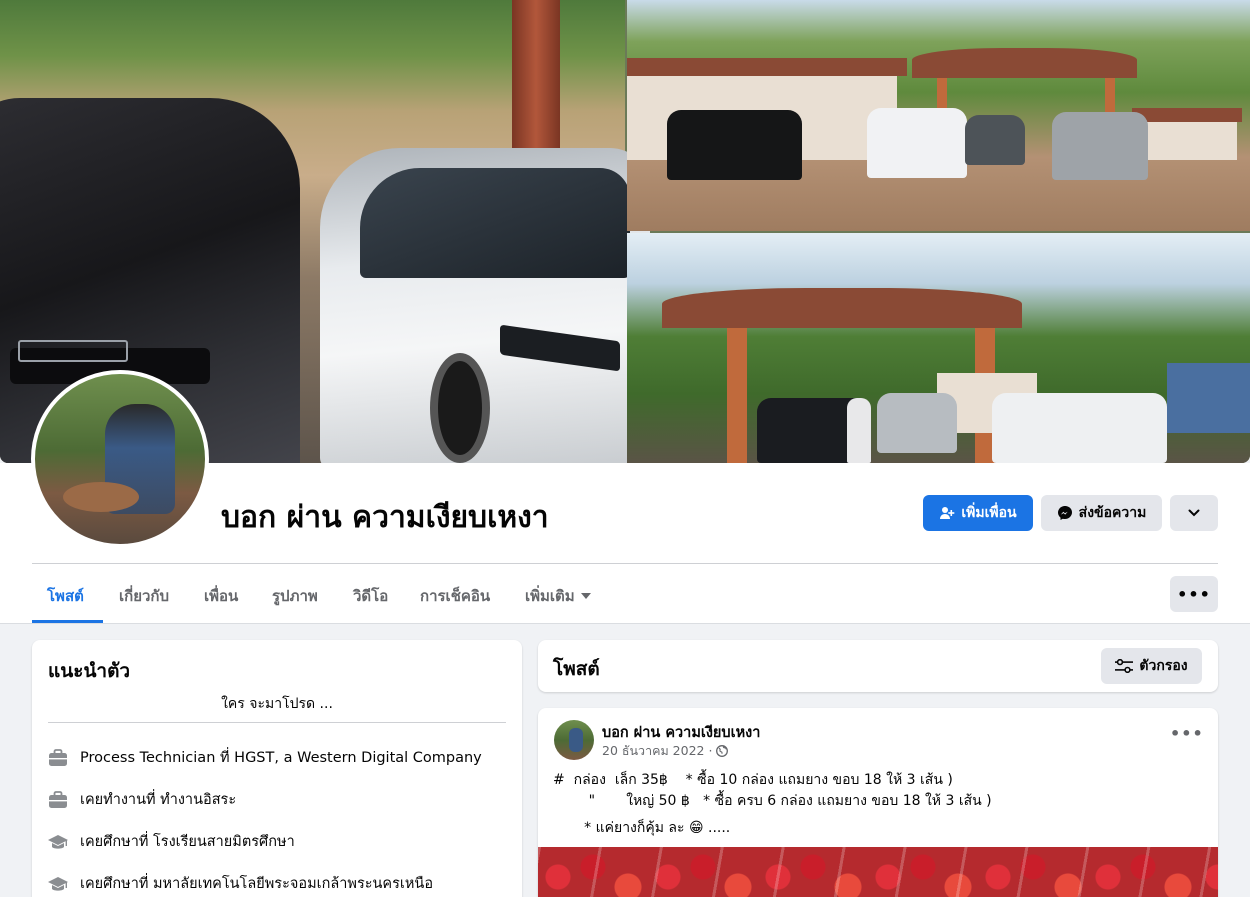 This screenshot has height=897, width=1250. Describe the element at coordinates (989, 513) in the screenshot. I see `add-friend-label: เพิ่มเพื่อน` at that location.